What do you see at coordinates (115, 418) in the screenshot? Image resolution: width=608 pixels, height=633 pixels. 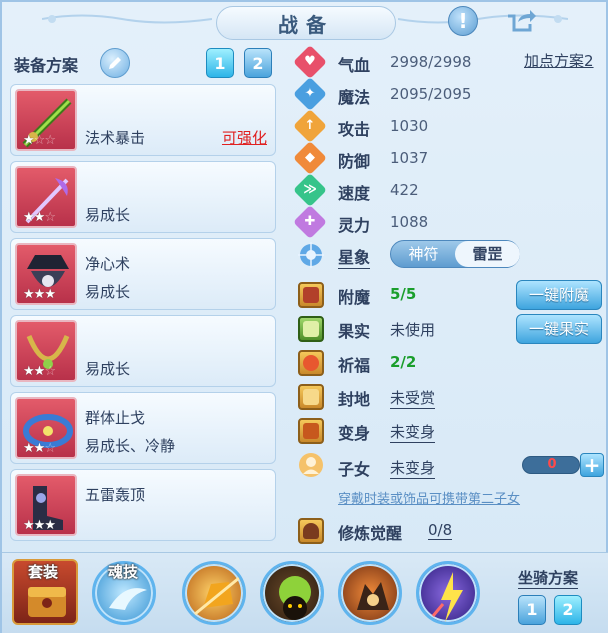 I see `equipment-skill: 群体止戈` at bounding box center [115, 418].